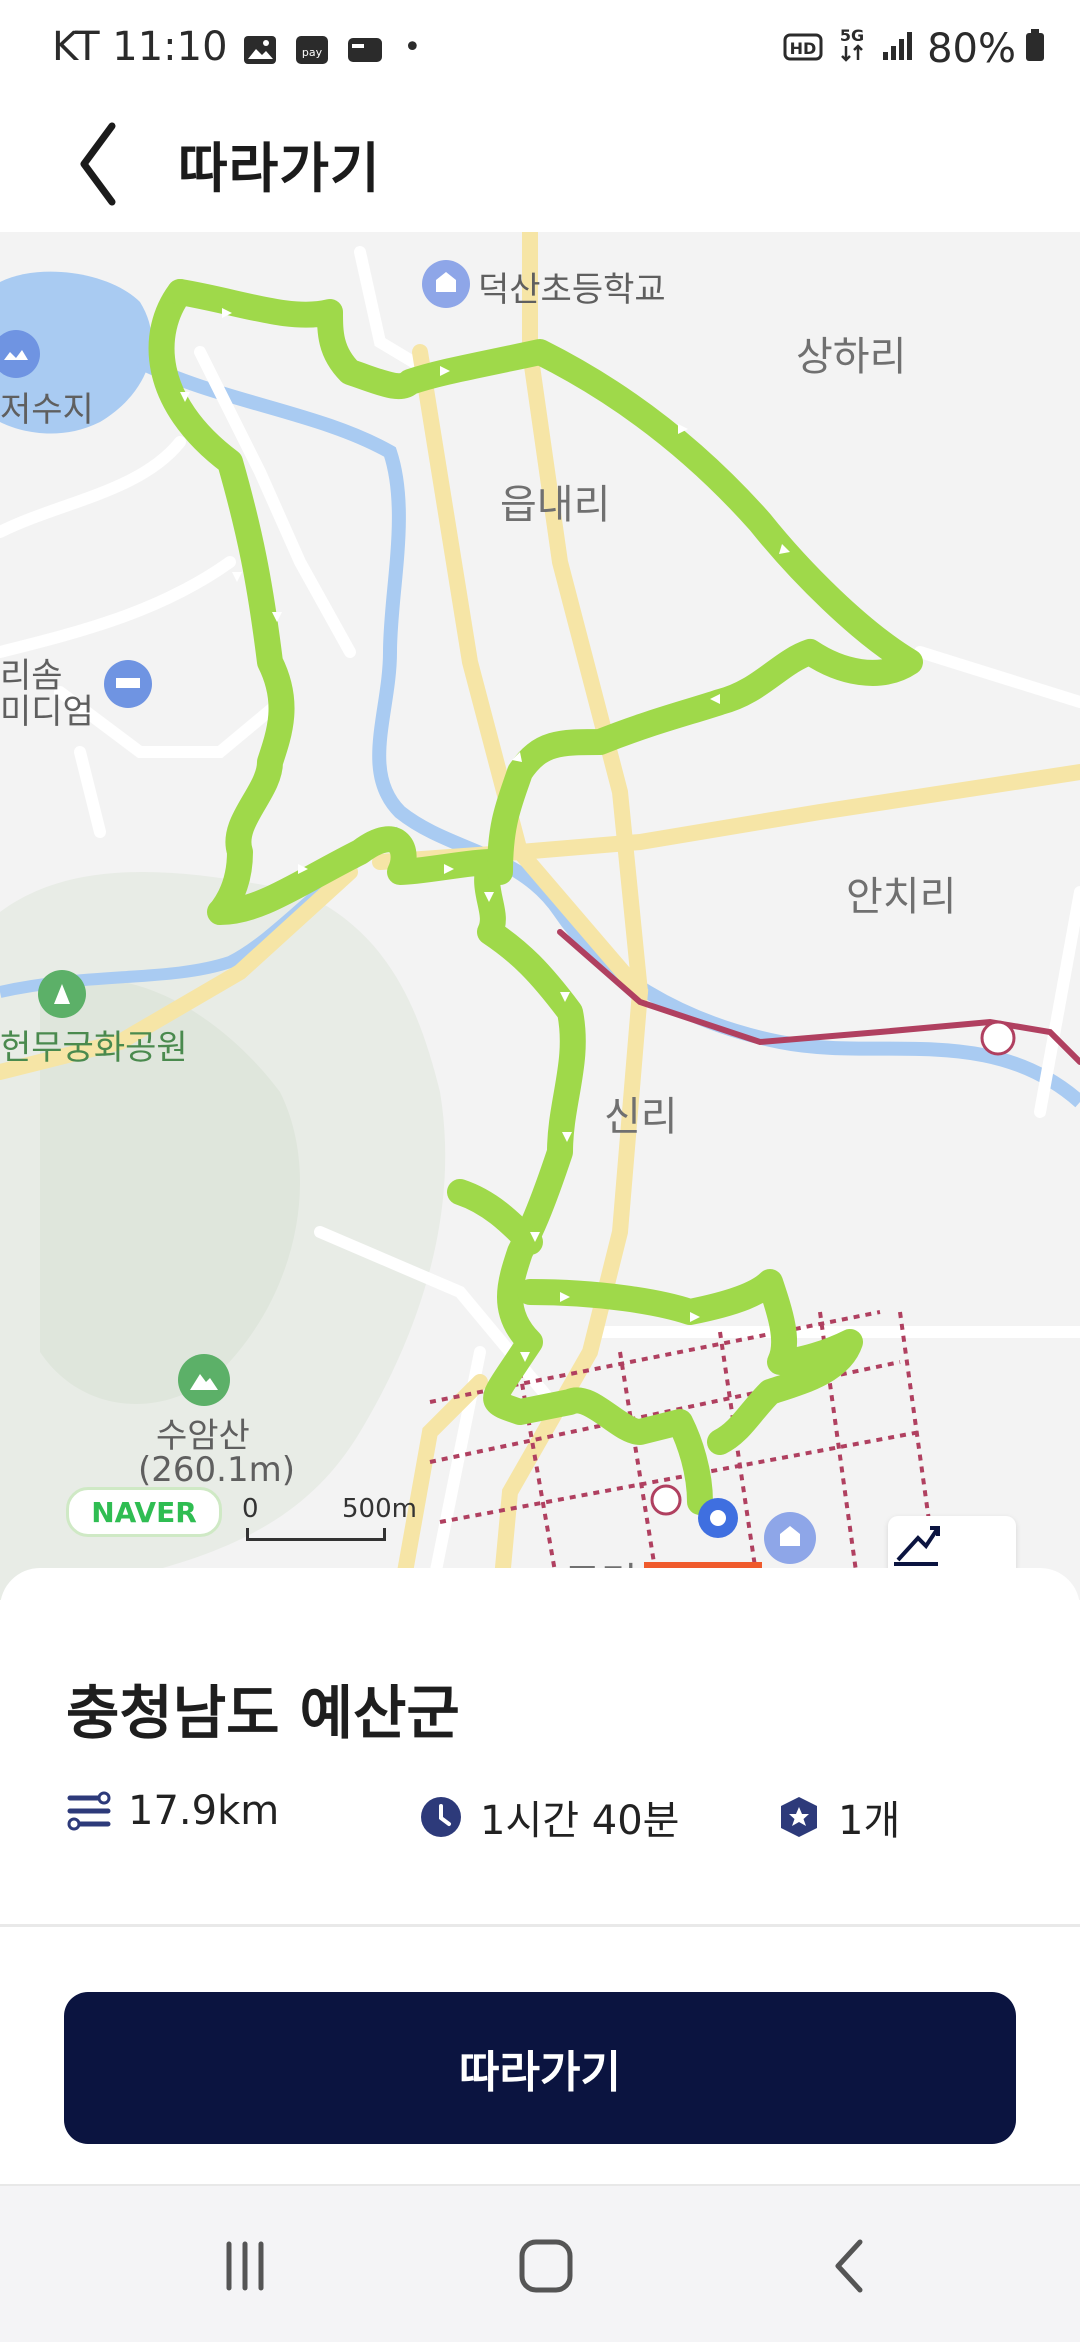 This screenshot has width=1080, height=2342. I want to click on recent-apps-icon, so click(245, 2266).